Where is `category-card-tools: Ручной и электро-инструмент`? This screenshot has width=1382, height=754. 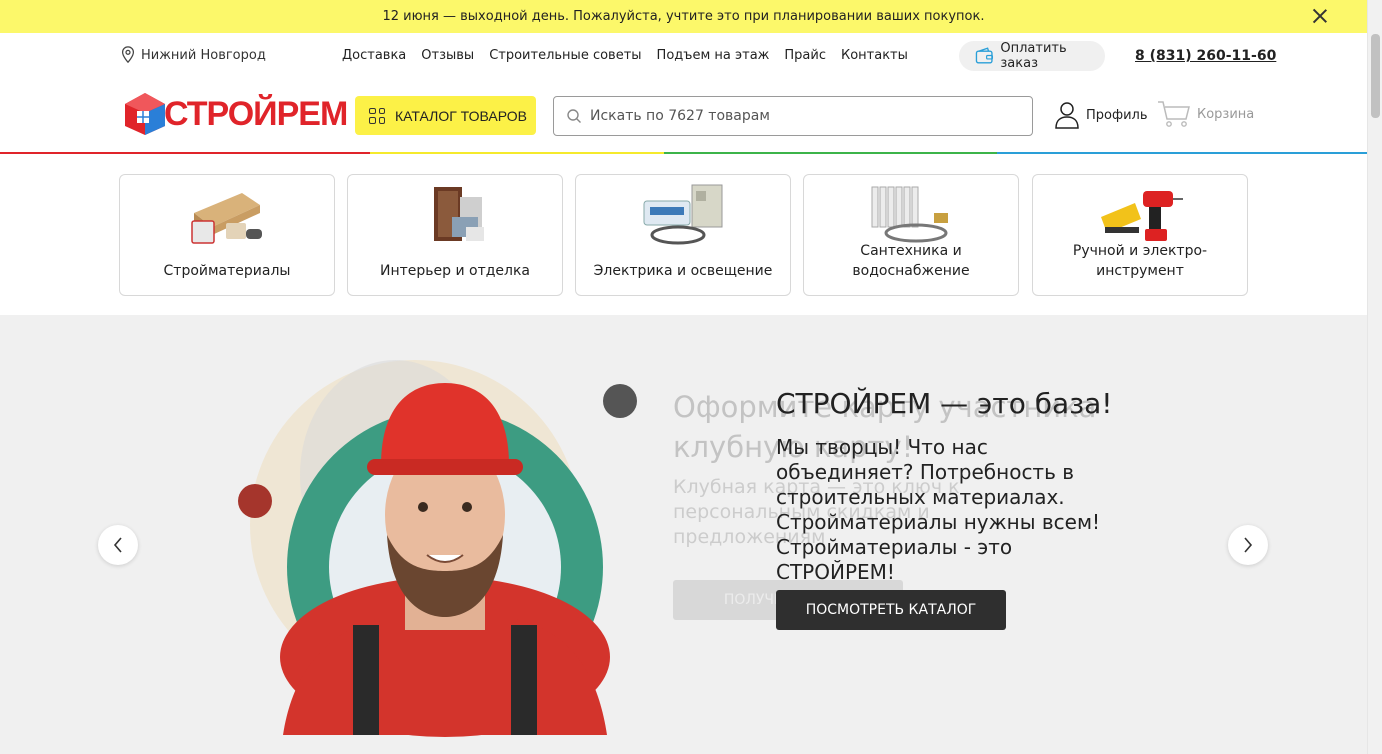
category-card-tools: Ручной и электро-инструмент is located at coordinates (1140, 235).